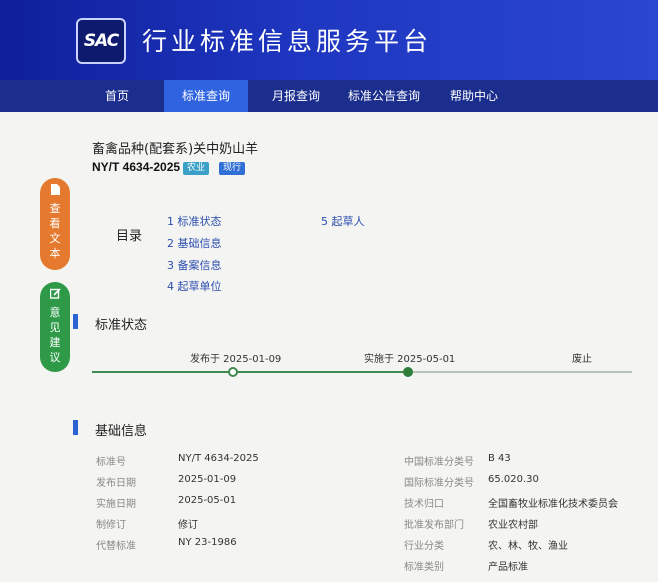 This screenshot has width=658, height=582. I want to click on info-key: 标准类别, so click(424, 567).